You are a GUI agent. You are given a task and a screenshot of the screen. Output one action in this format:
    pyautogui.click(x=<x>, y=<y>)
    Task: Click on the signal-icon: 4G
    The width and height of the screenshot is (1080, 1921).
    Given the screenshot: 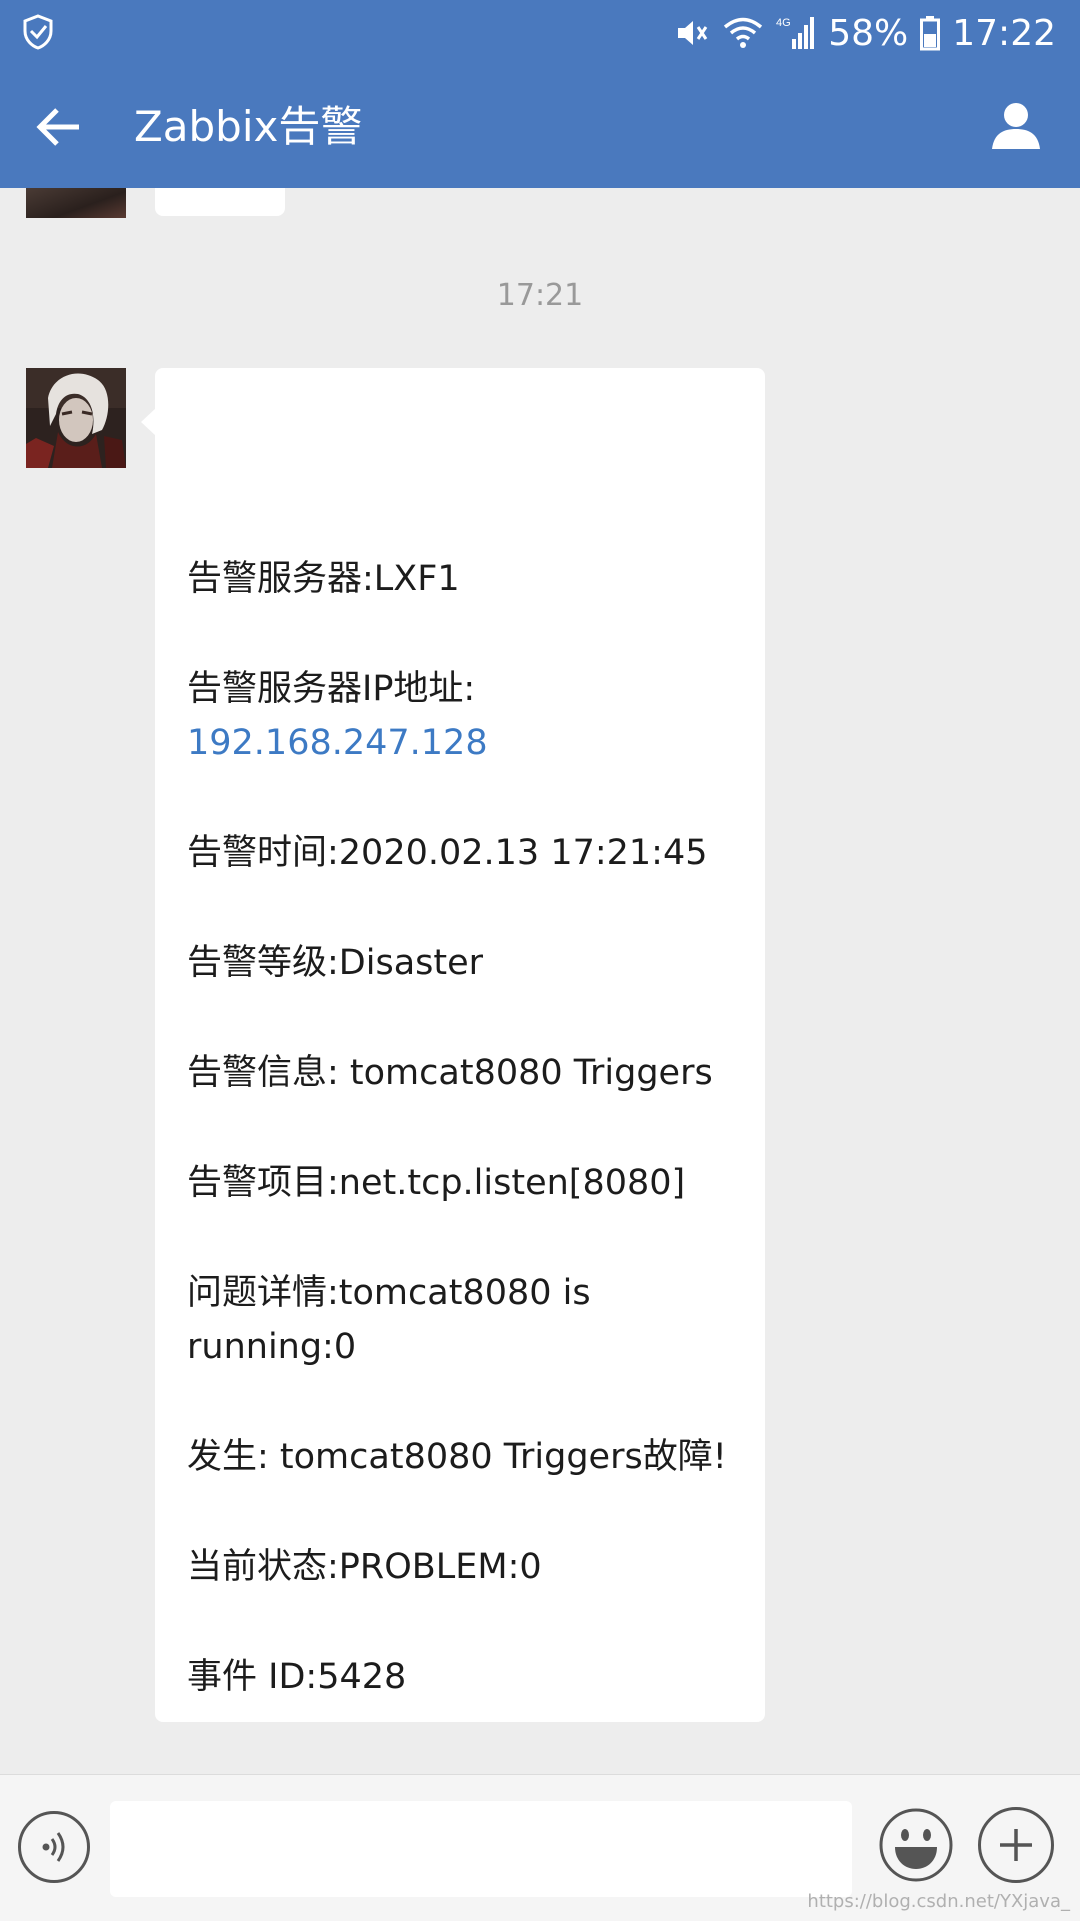 What is the action you would take?
    pyautogui.click(x=795, y=33)
    